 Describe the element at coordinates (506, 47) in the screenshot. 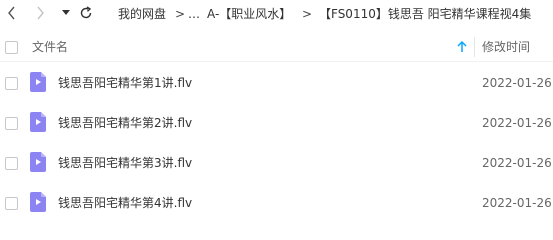

I see `column-header-modified: 修改时间` at that location.